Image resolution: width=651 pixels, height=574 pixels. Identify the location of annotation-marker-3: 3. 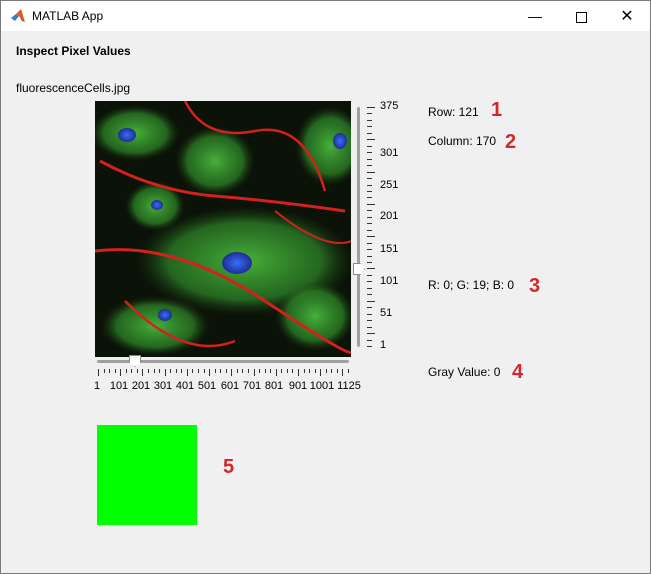
(535, 286).